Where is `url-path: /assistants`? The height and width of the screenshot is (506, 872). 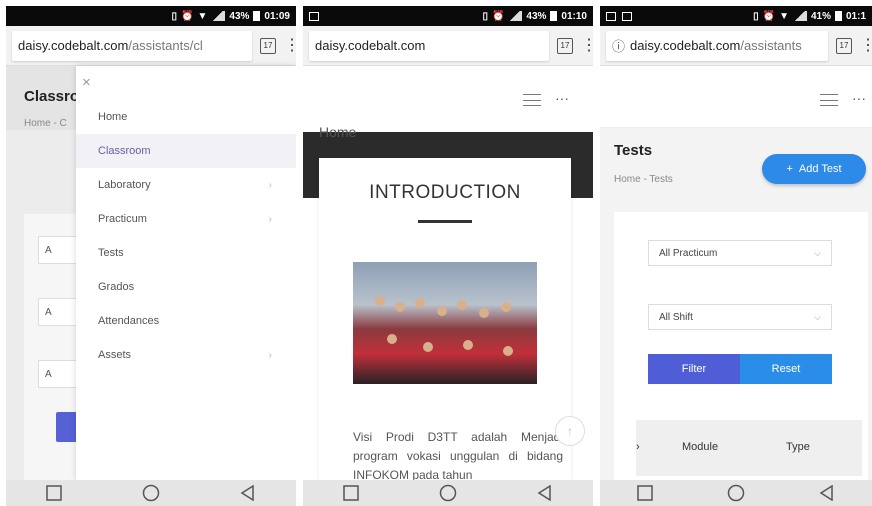 url-path: /assistants is located at coordinates (771, 45).